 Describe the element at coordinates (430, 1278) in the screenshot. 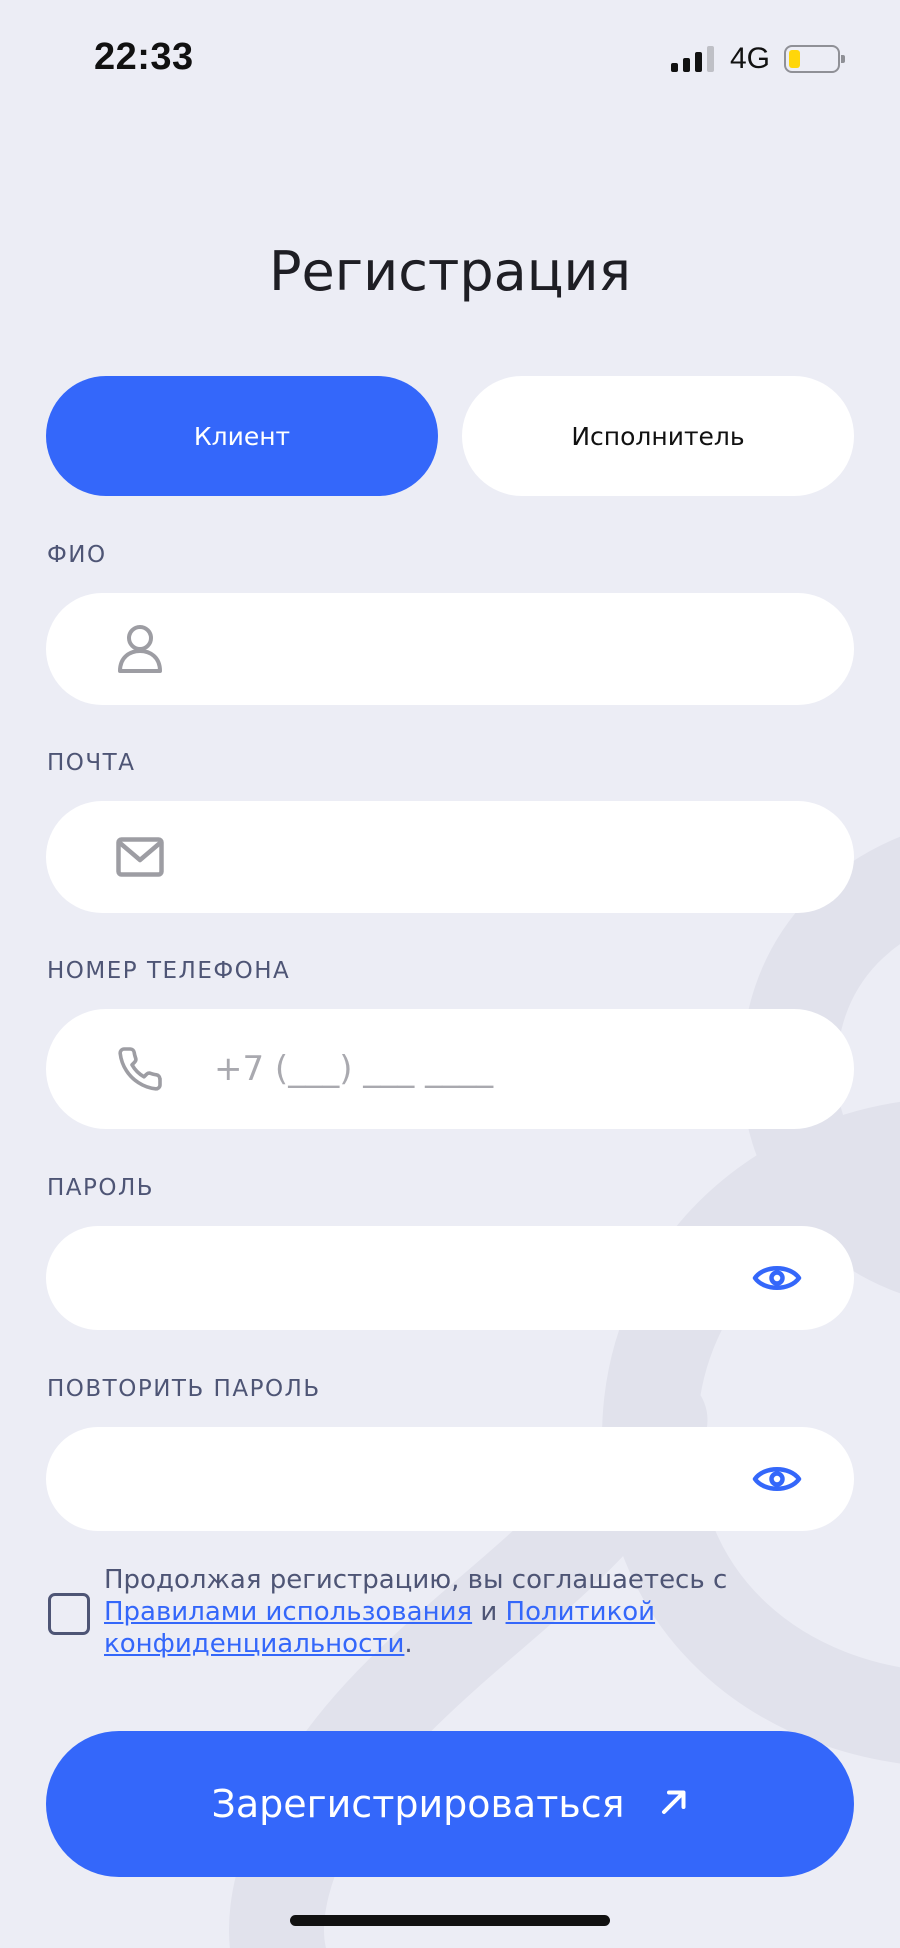

I see `password-input` at that location.